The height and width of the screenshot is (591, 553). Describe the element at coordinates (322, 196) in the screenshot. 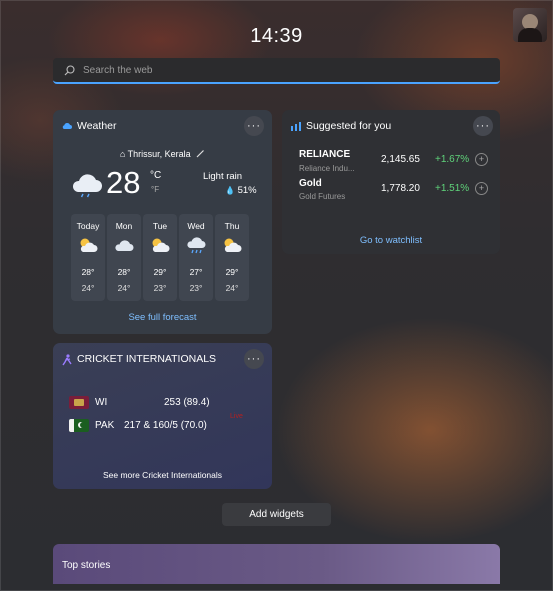

I see `stock-subtitle: Gold Futures` at that location.